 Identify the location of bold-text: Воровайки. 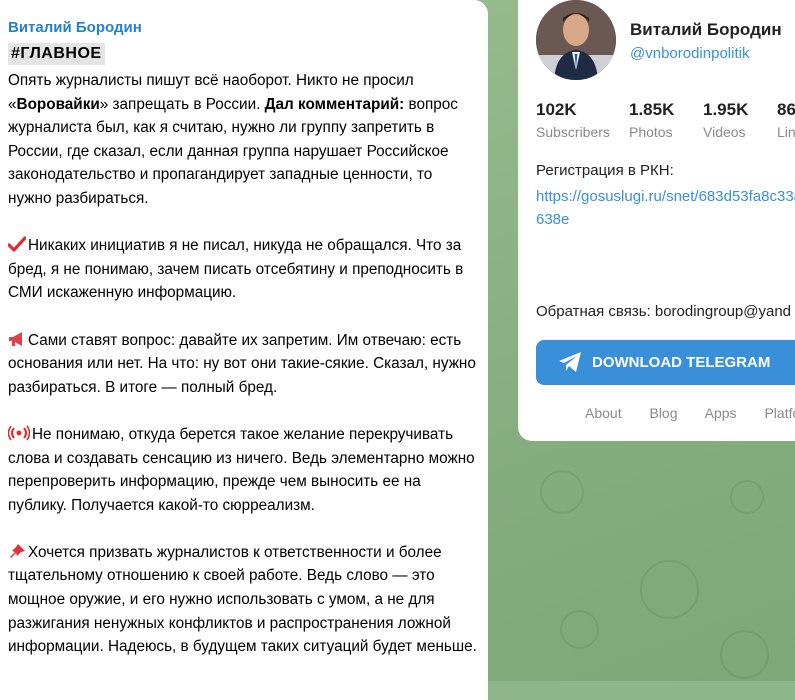
(58, 104).